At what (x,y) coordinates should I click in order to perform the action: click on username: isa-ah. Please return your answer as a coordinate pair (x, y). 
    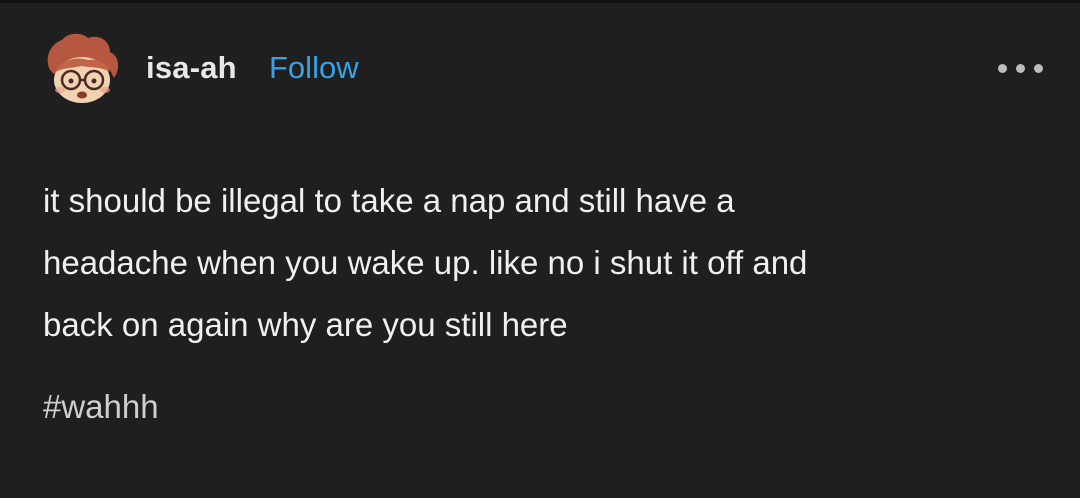
    Looking at the image, I should click on (191, 68).